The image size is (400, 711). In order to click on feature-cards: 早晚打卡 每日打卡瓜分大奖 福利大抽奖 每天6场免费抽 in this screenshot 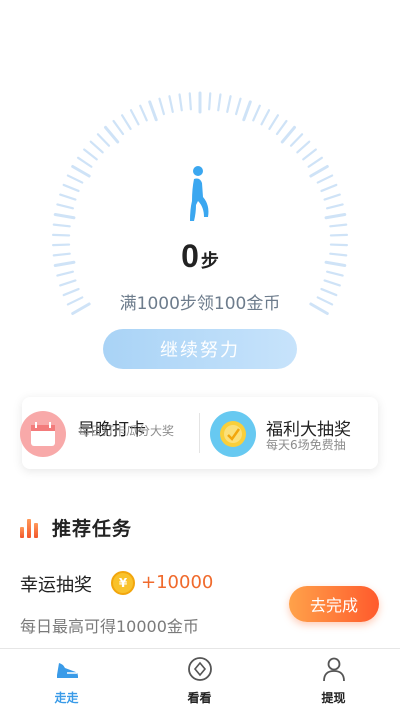, I will do `click(199, 433)`.